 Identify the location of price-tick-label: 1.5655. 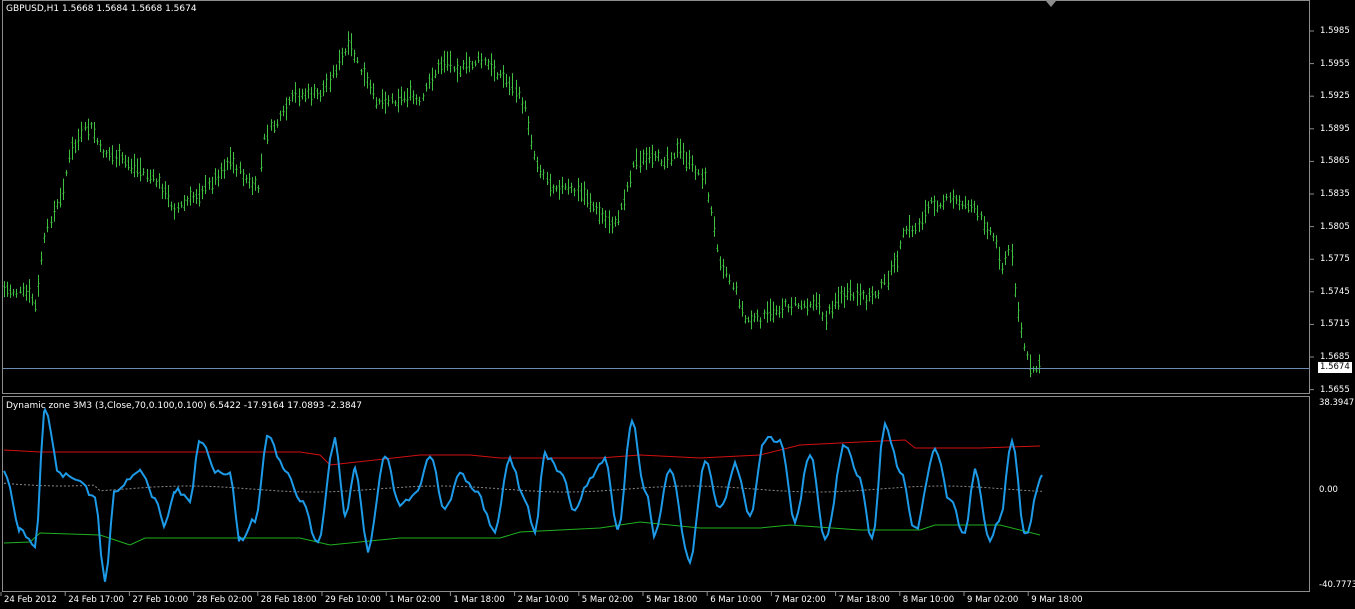
(1335, 389).